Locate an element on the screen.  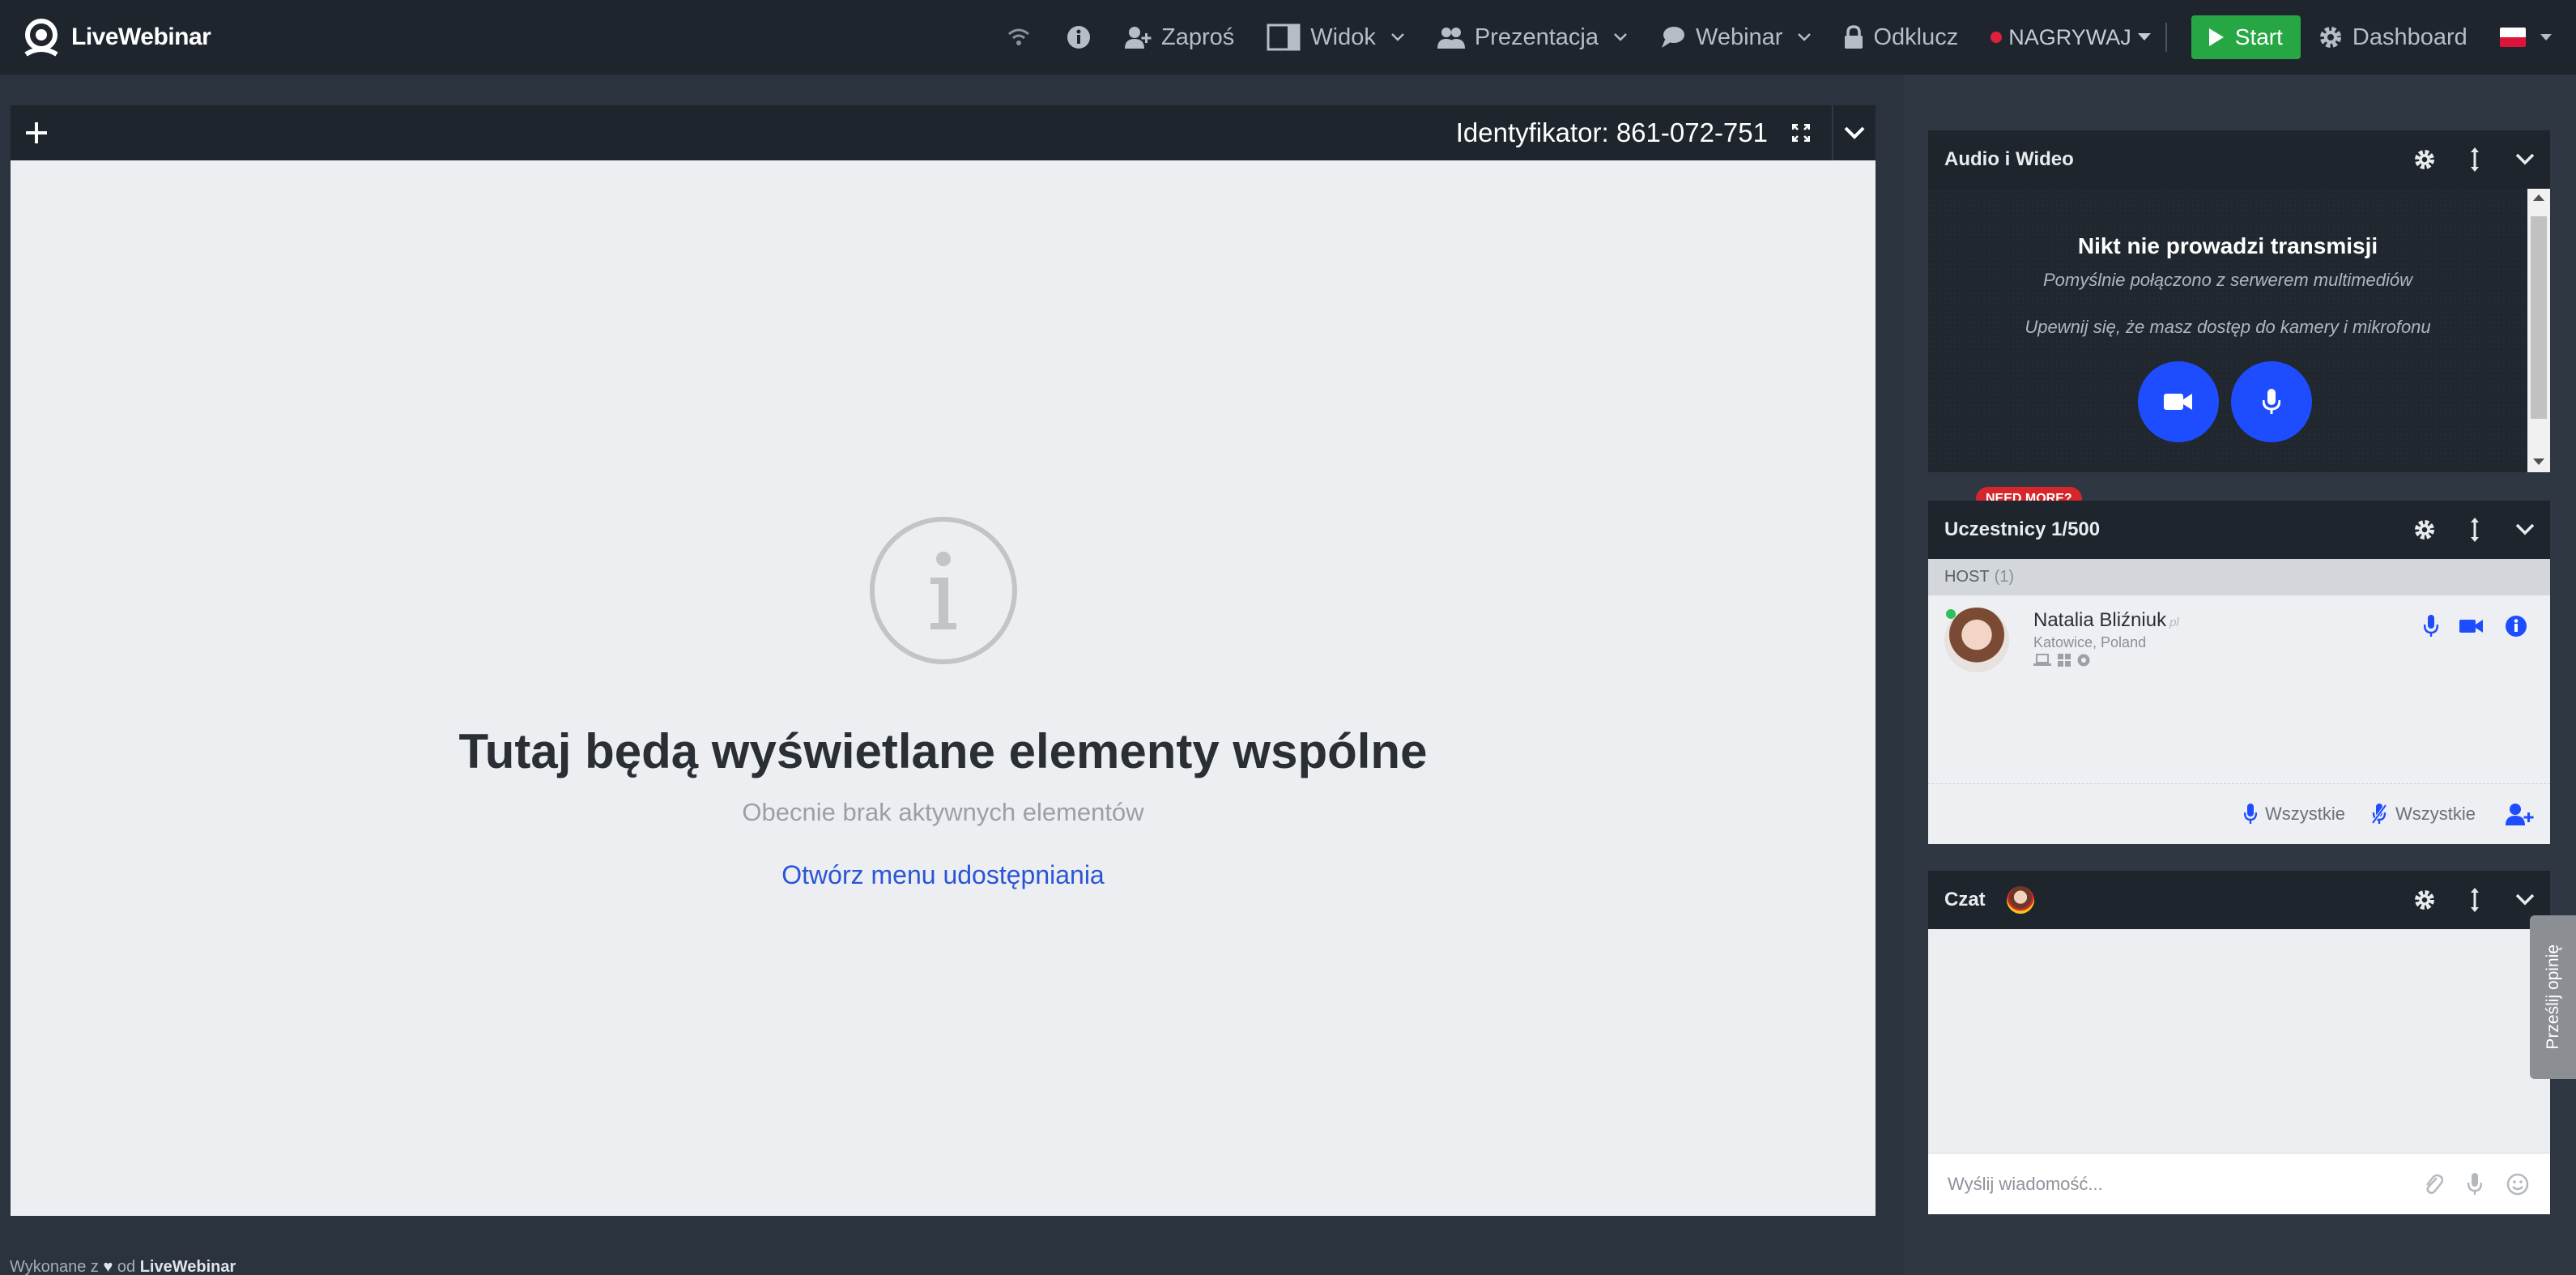
fullscreen-button is located at coordinates (1801, 133).